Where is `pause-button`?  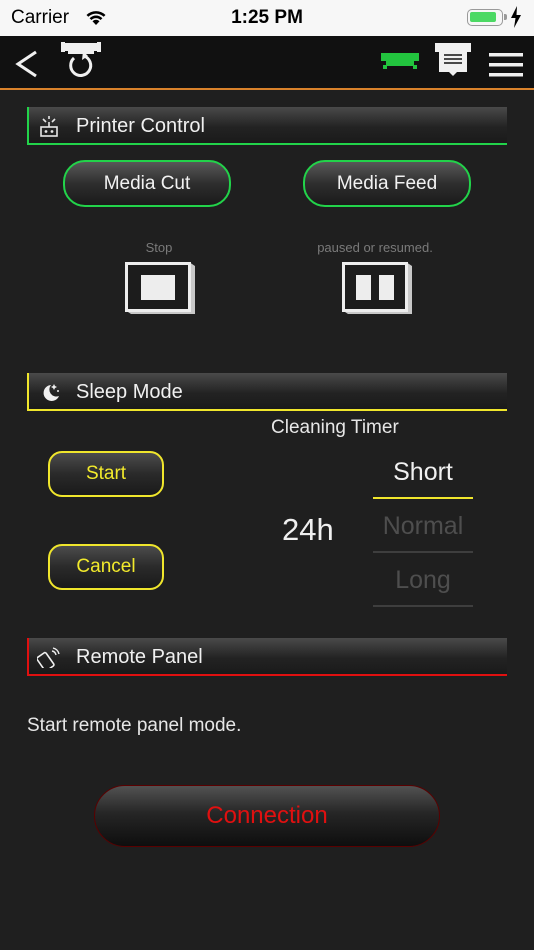 pause-button is located at coordinates (377, 288).